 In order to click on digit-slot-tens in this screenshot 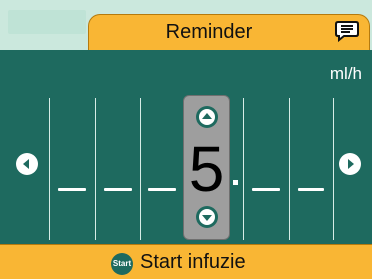, I will do `click(118, 189)`.